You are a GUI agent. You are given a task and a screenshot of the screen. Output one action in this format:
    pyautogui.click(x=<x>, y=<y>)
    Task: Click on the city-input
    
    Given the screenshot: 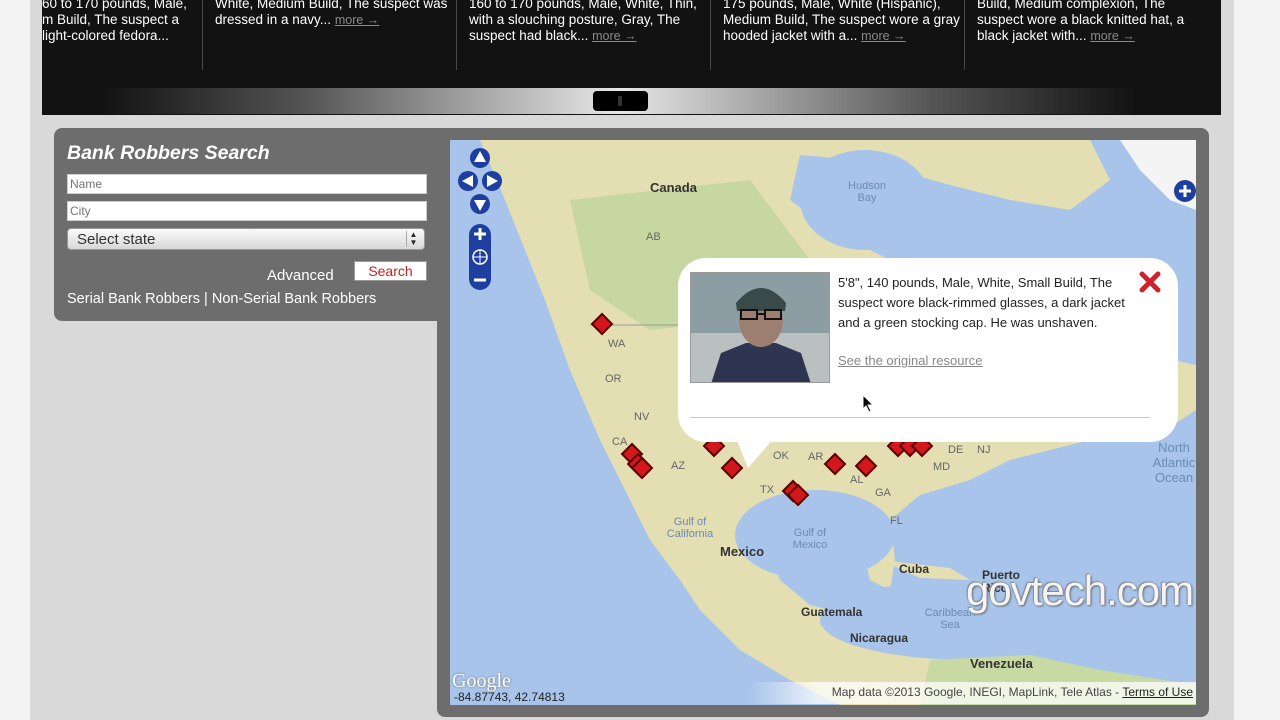 What is the action you would take?
    pyautogui.click(x=247, y=211)
    